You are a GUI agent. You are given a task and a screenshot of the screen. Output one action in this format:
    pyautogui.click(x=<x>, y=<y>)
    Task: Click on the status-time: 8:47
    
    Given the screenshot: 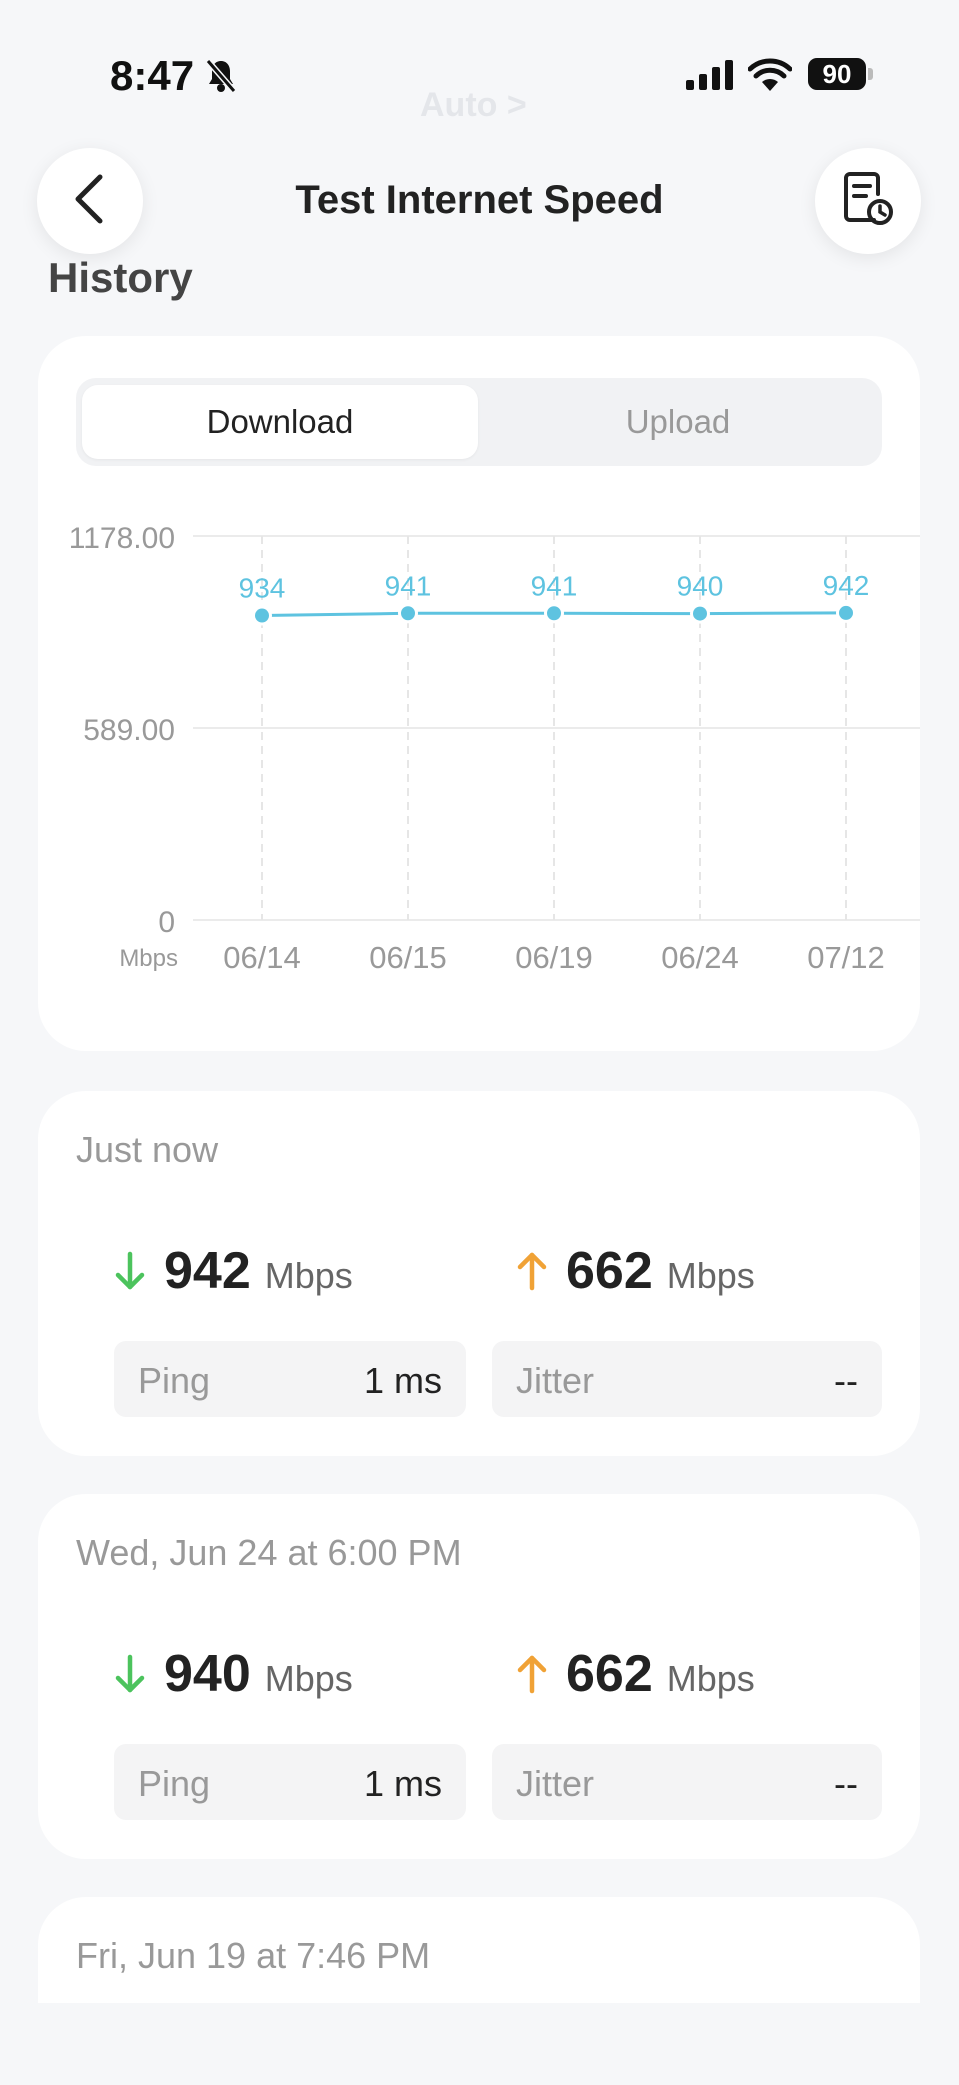 What is the action you would take?
    pyautogui.click(x=152, y=75)
    